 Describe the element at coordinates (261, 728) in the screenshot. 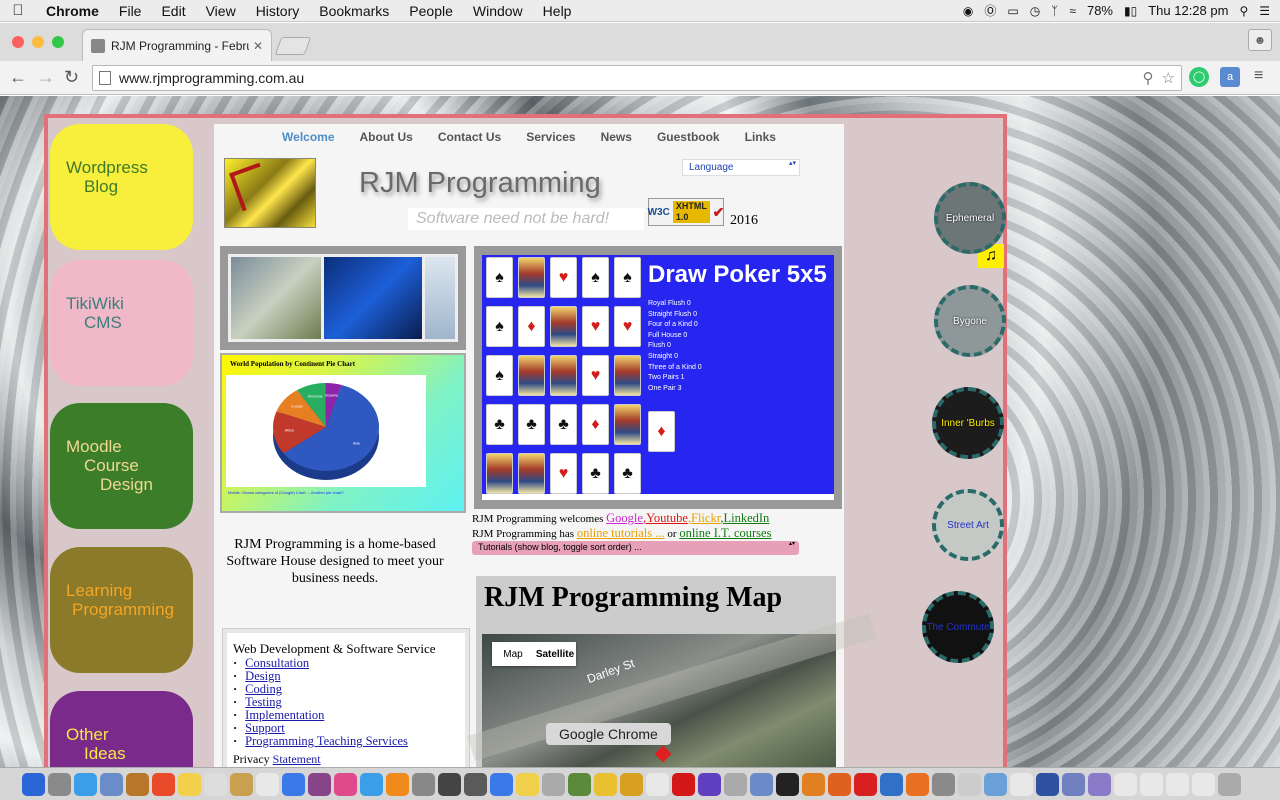

I see `service-link: Support` at that location.